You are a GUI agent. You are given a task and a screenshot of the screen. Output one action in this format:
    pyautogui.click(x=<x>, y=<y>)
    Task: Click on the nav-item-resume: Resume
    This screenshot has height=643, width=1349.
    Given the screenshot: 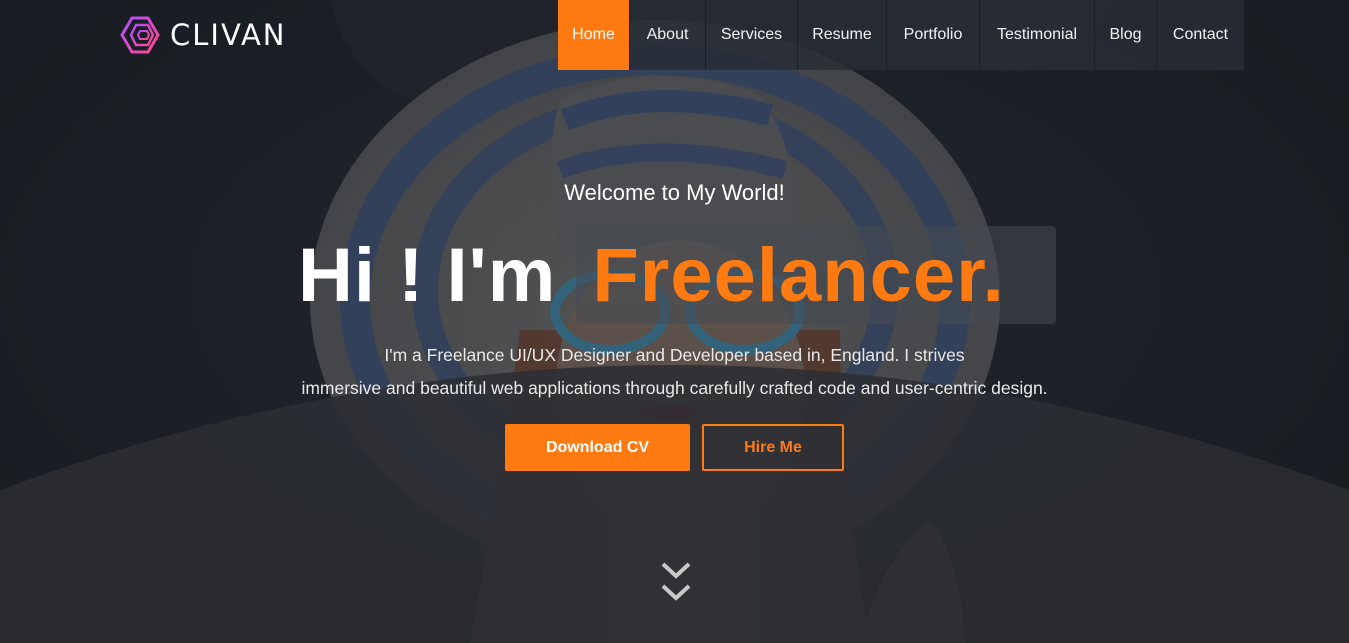 What is the action you would take?
    pyautogui.click(x=842, y=35)
    